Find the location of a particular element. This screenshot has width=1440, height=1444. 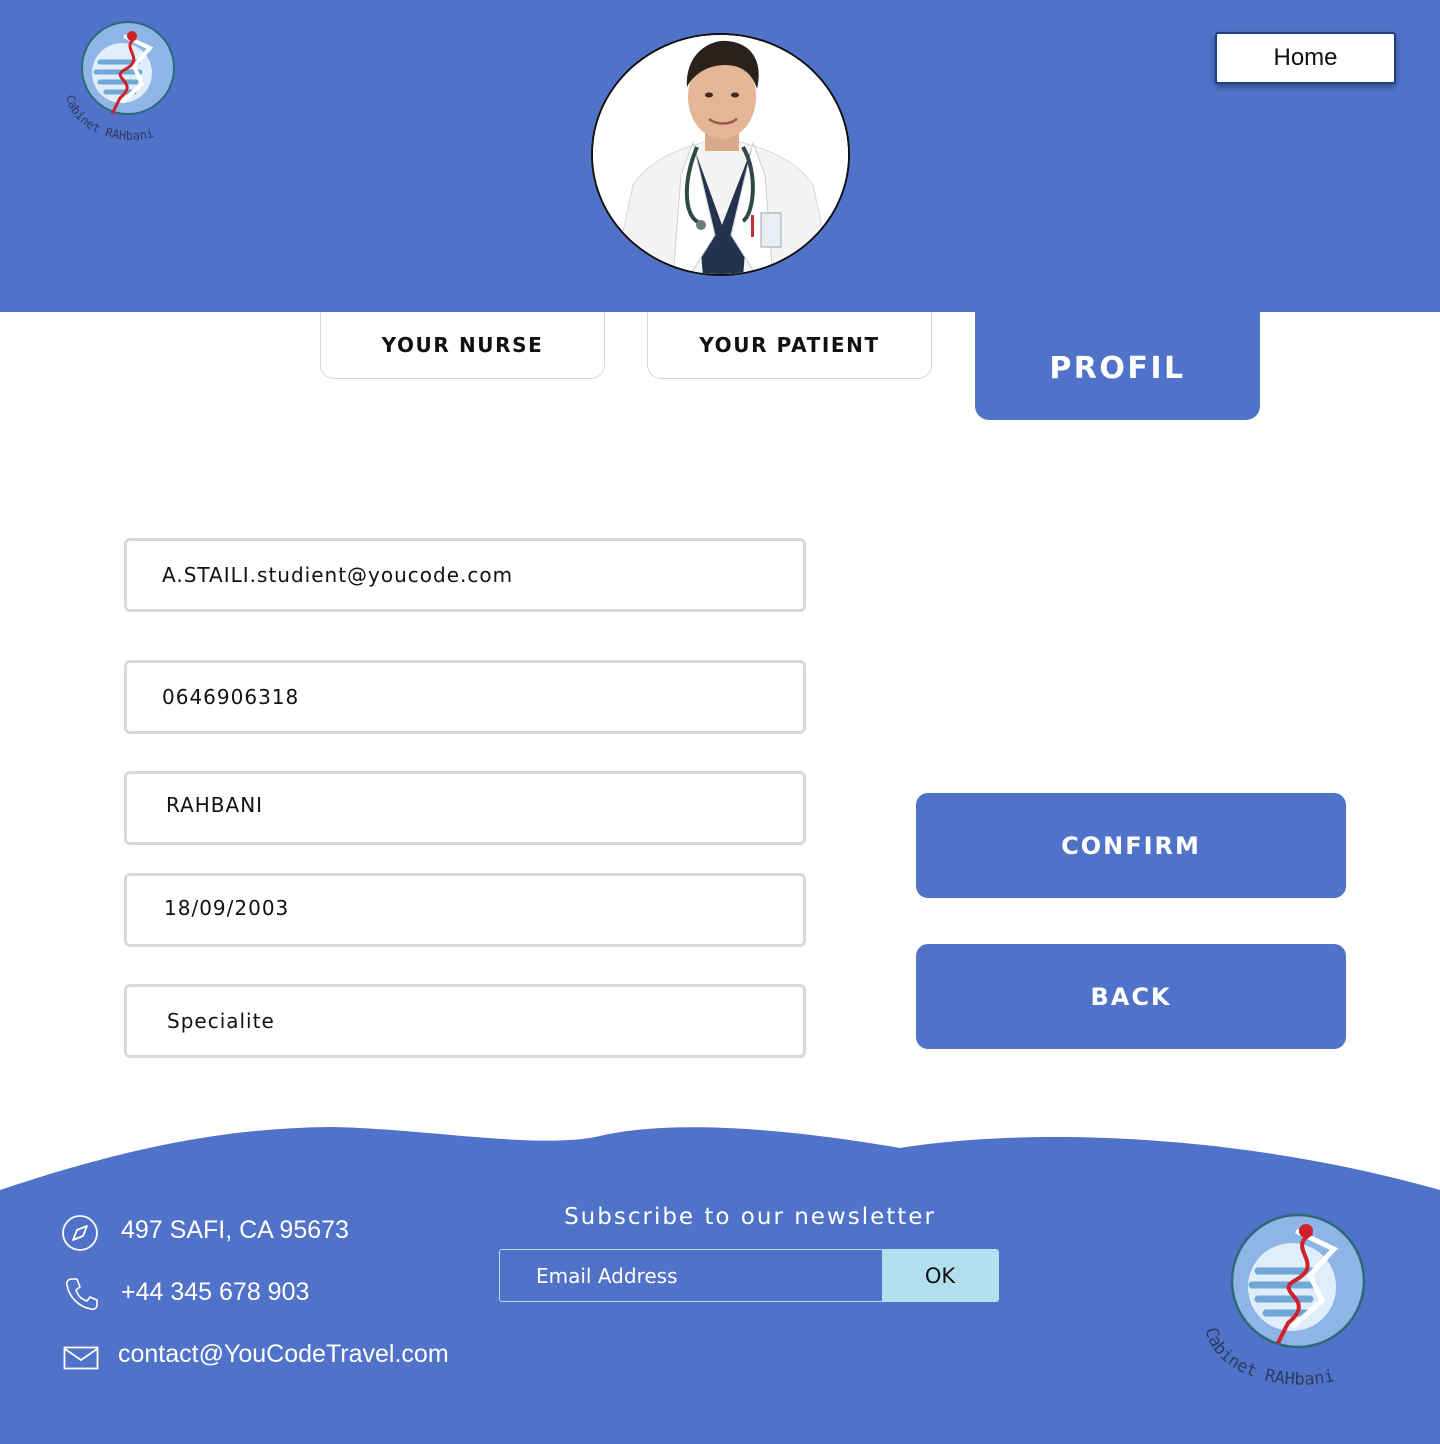

birthdate-field is located at coordinates (465, 910).